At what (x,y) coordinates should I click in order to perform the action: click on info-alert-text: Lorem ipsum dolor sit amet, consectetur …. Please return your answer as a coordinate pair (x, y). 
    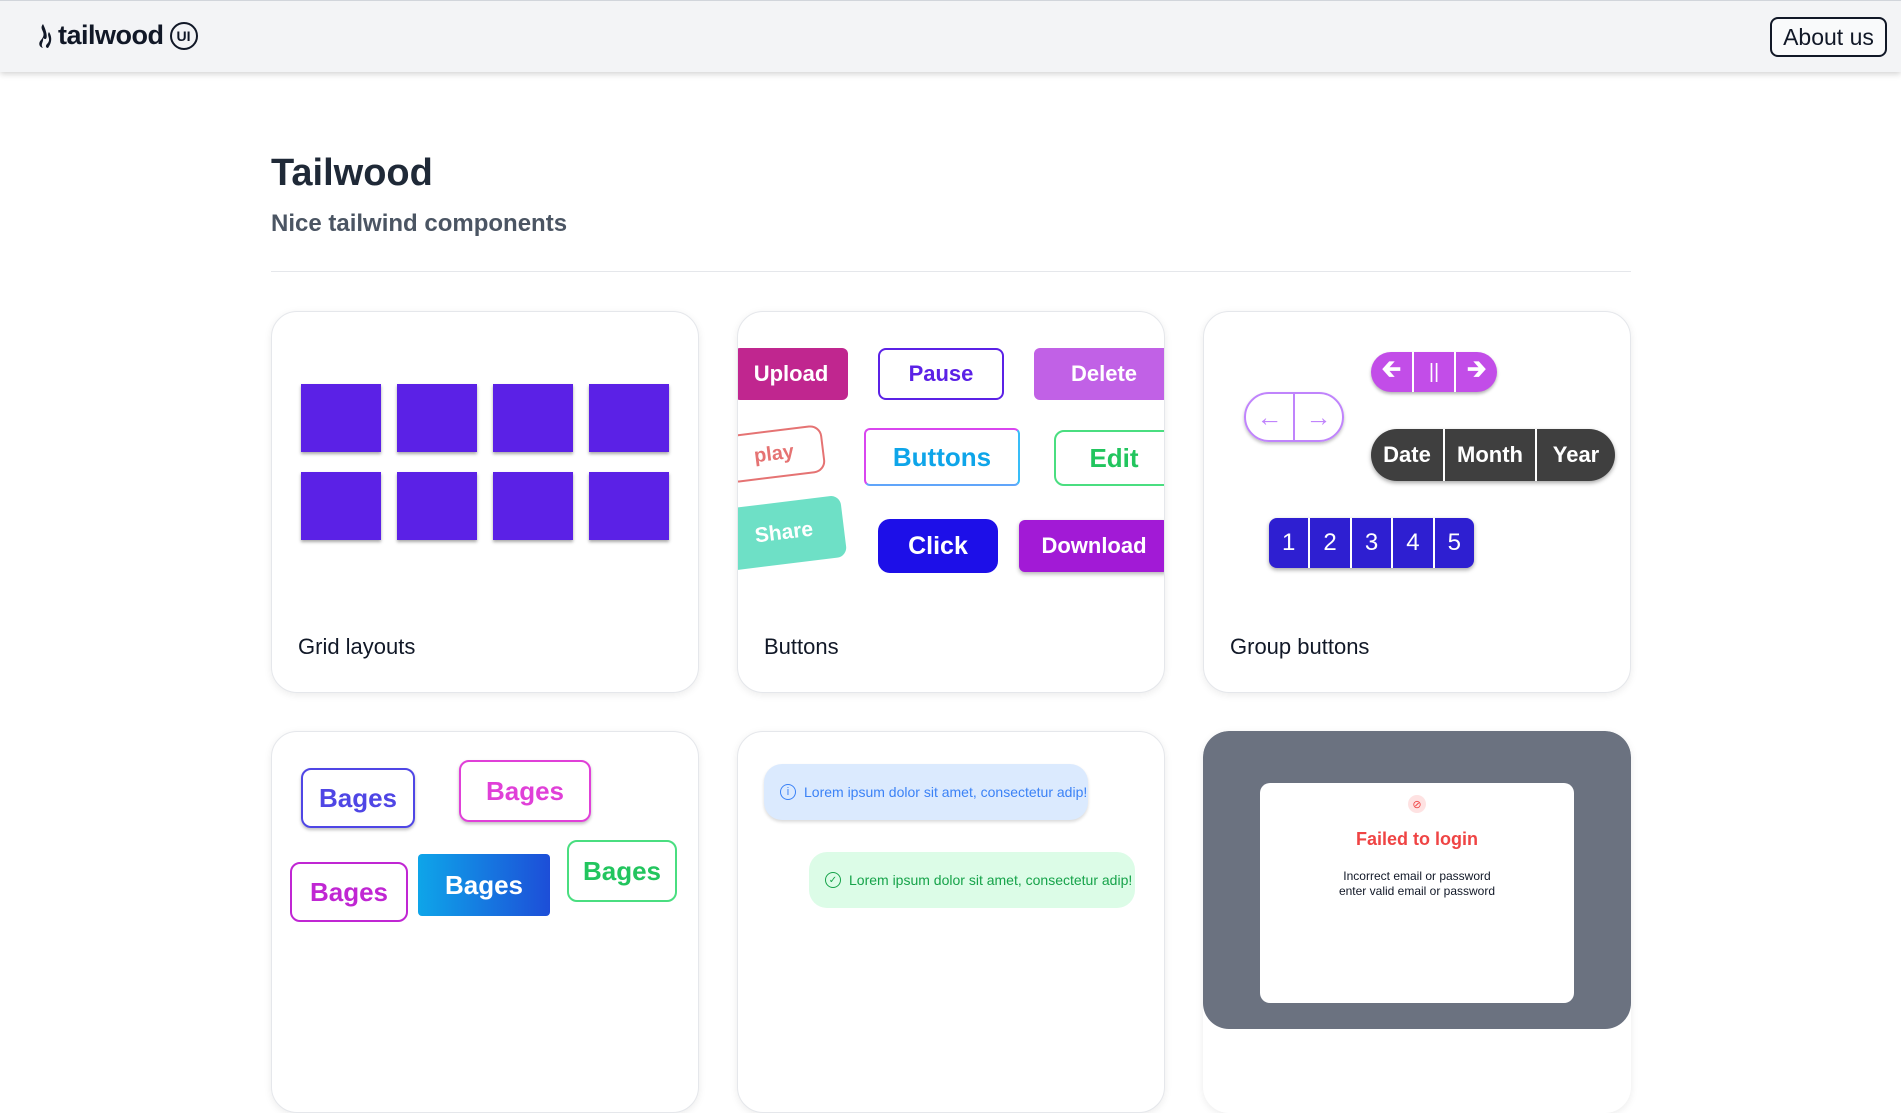
    Looking at the image, I should click on (946, 792).